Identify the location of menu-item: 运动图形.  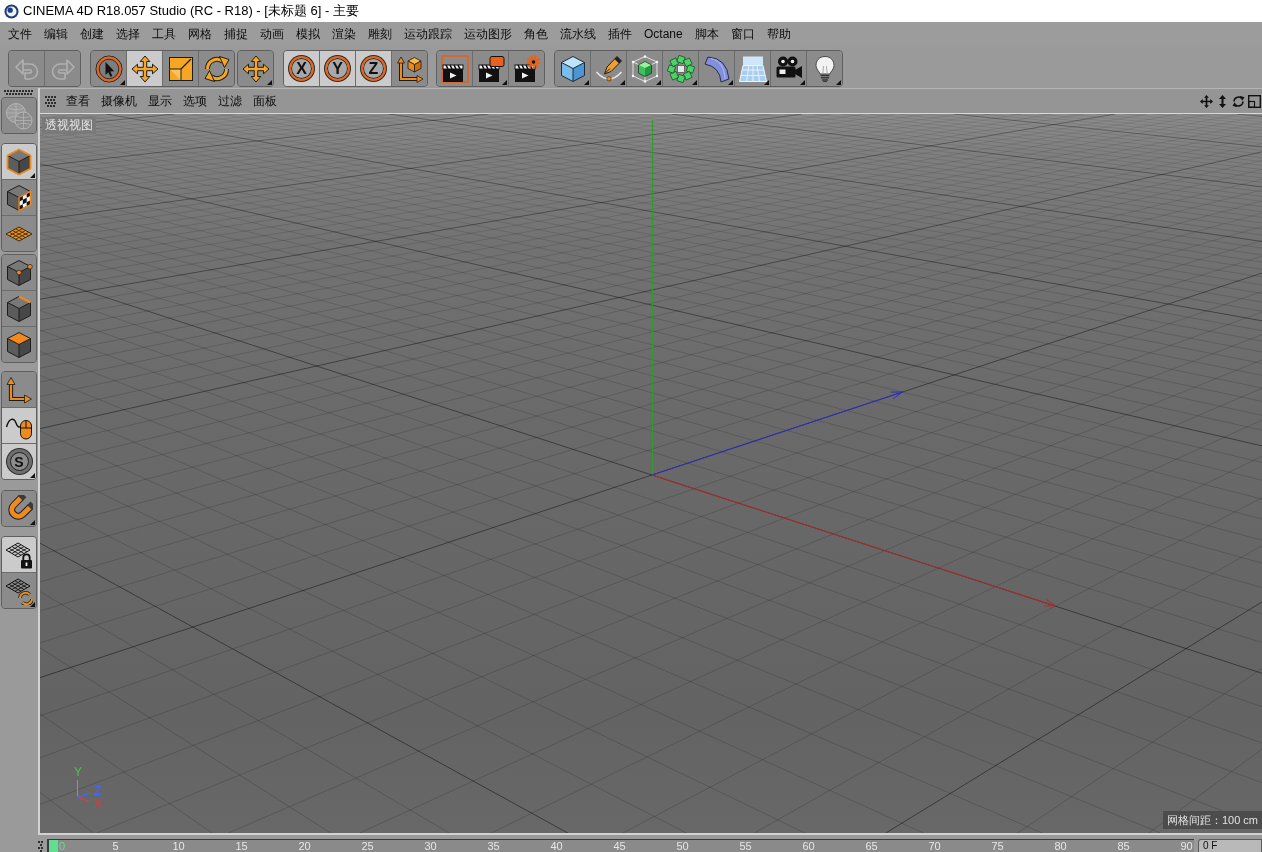
(488, 34).